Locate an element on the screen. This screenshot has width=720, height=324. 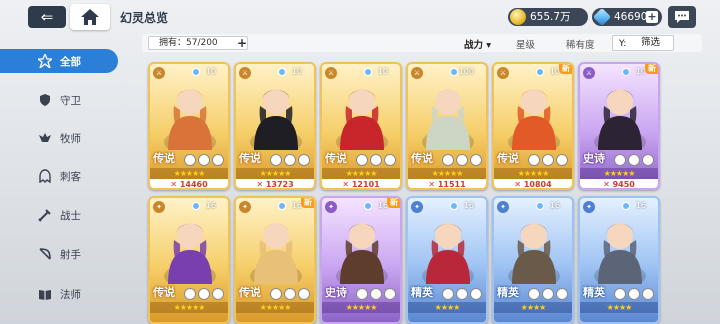
hero-card: ⚔ 10 传说 ★★★★★ ✕ 14460 is located at coordinates (189, 126).